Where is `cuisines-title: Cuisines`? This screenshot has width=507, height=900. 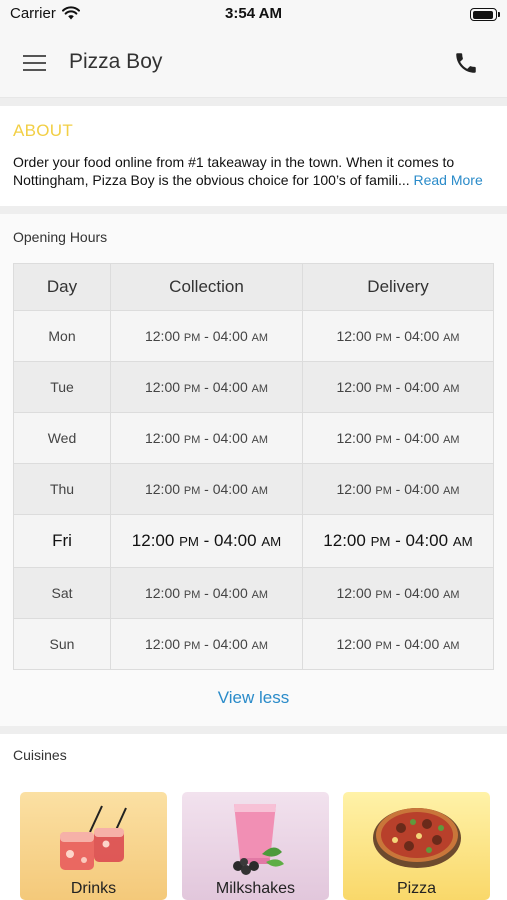 cuisines-title: Cuisines is located at coordinates (40, 755).